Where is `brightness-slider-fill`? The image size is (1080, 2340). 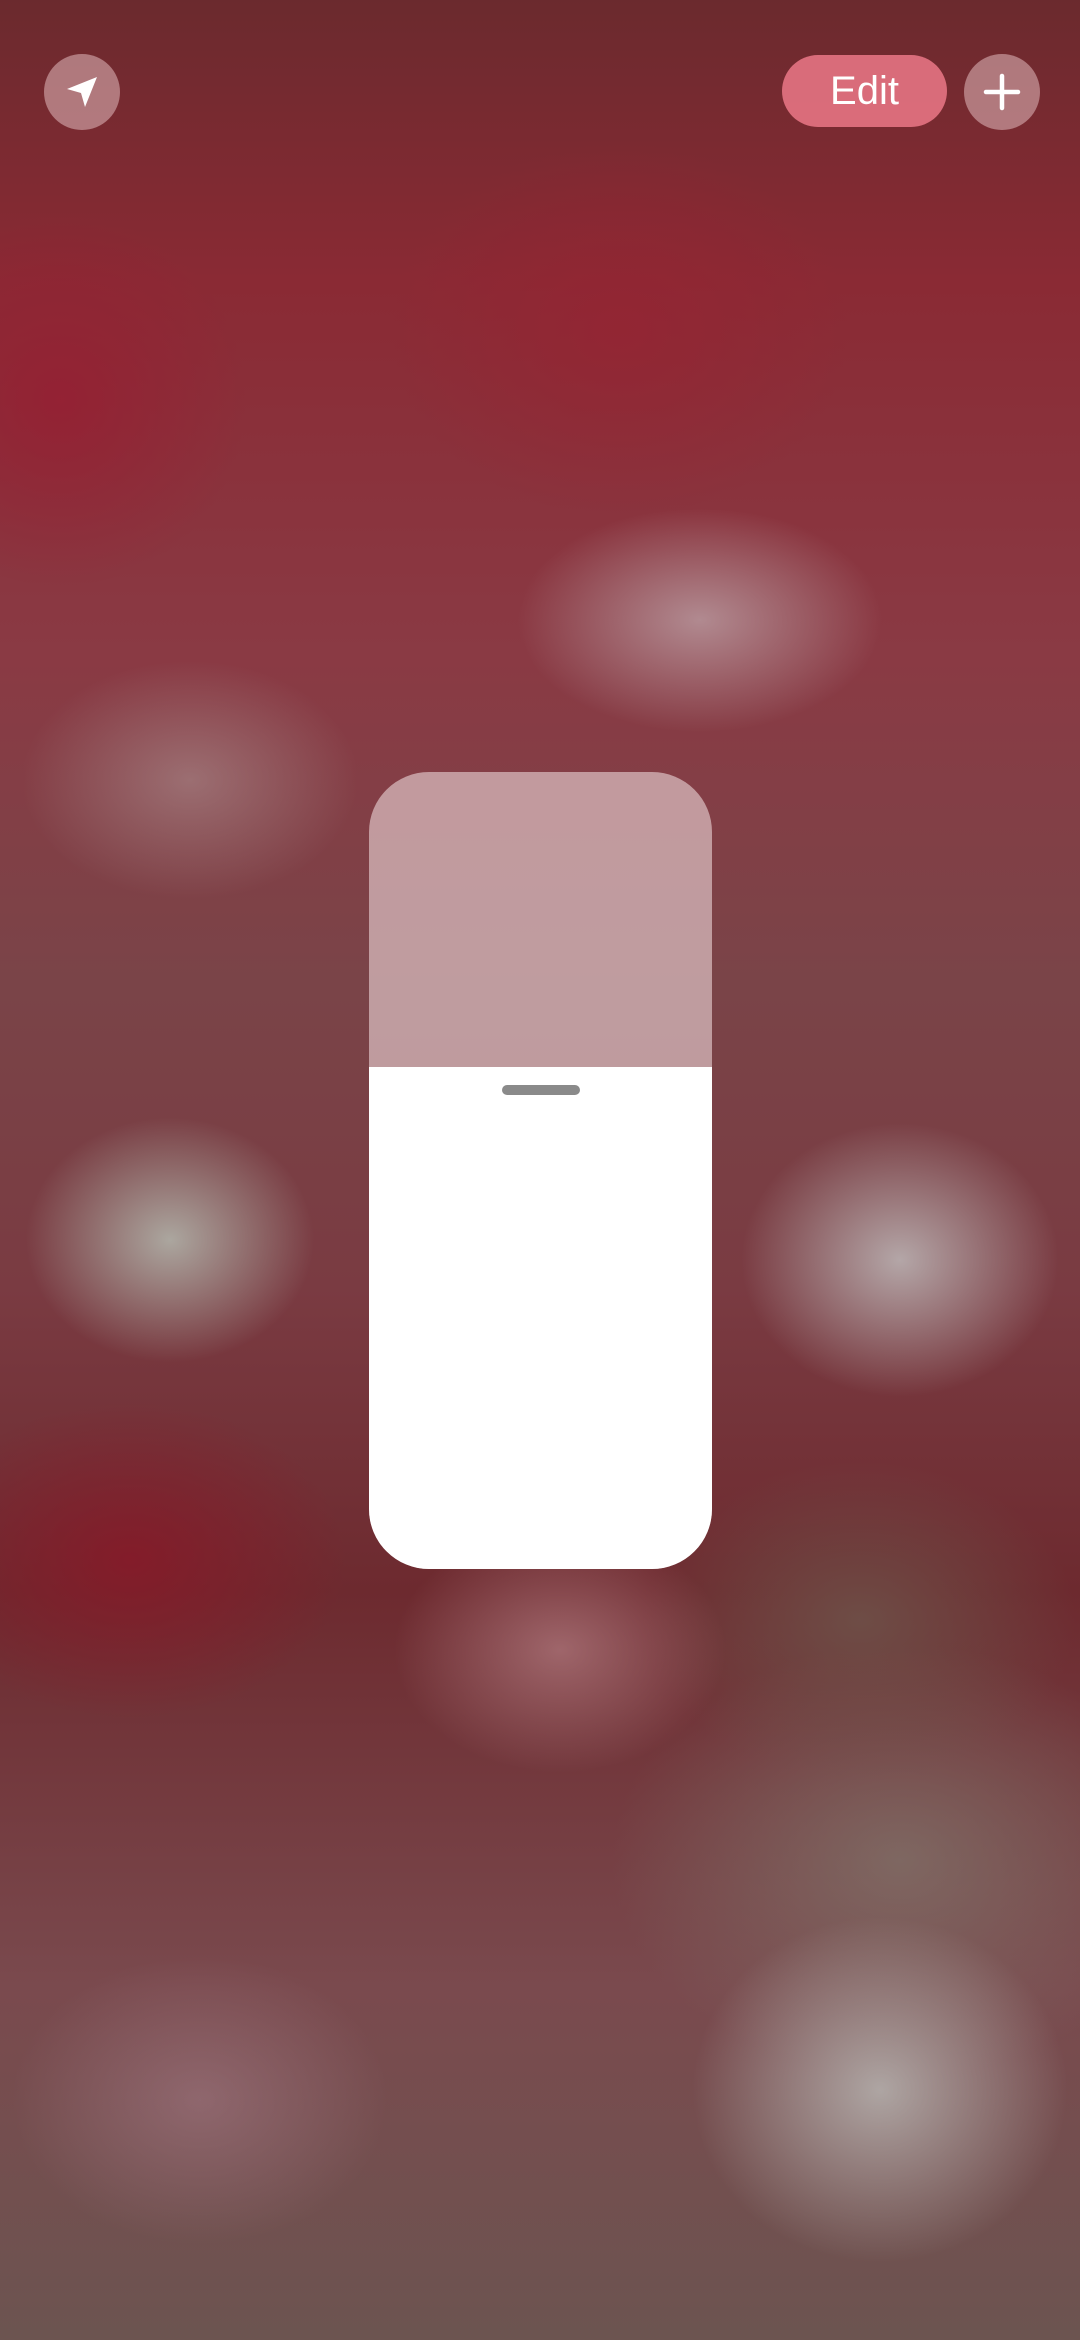
brightness-slider-fill is located at coordinates (540, 1317).